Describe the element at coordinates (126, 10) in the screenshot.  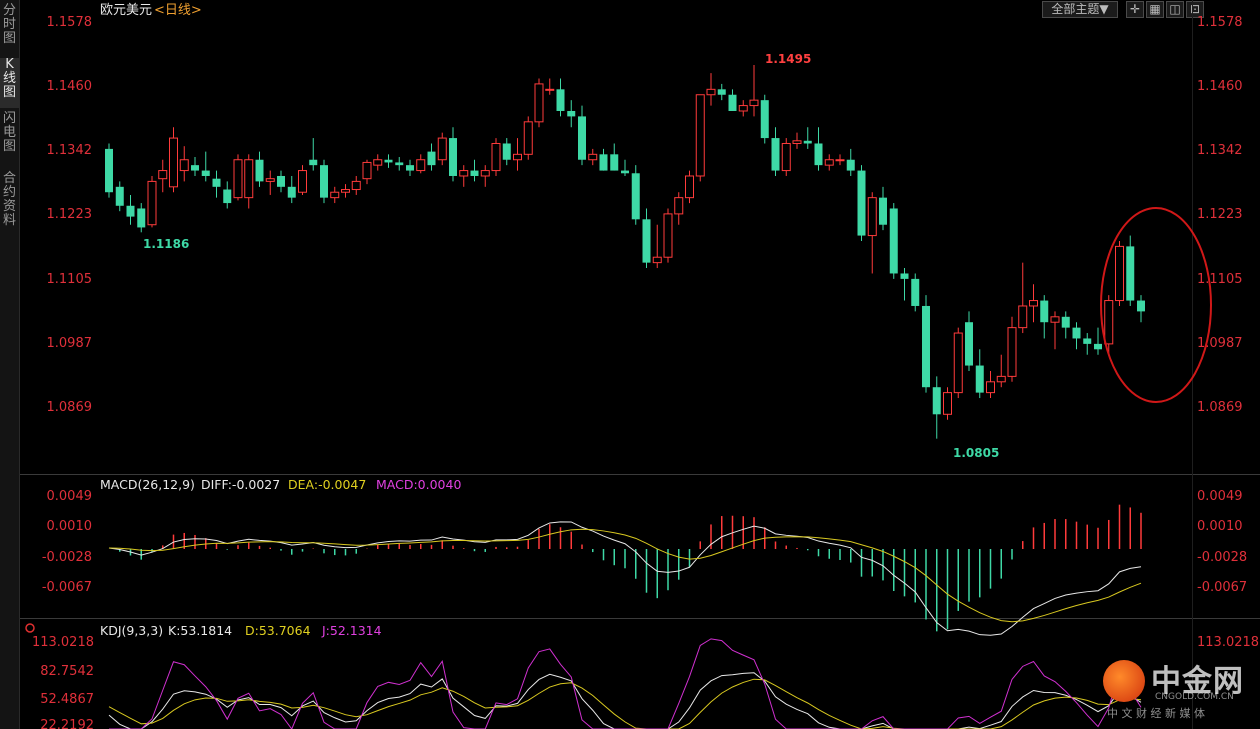
I see `instrument-title: 欧元美元` at that location.